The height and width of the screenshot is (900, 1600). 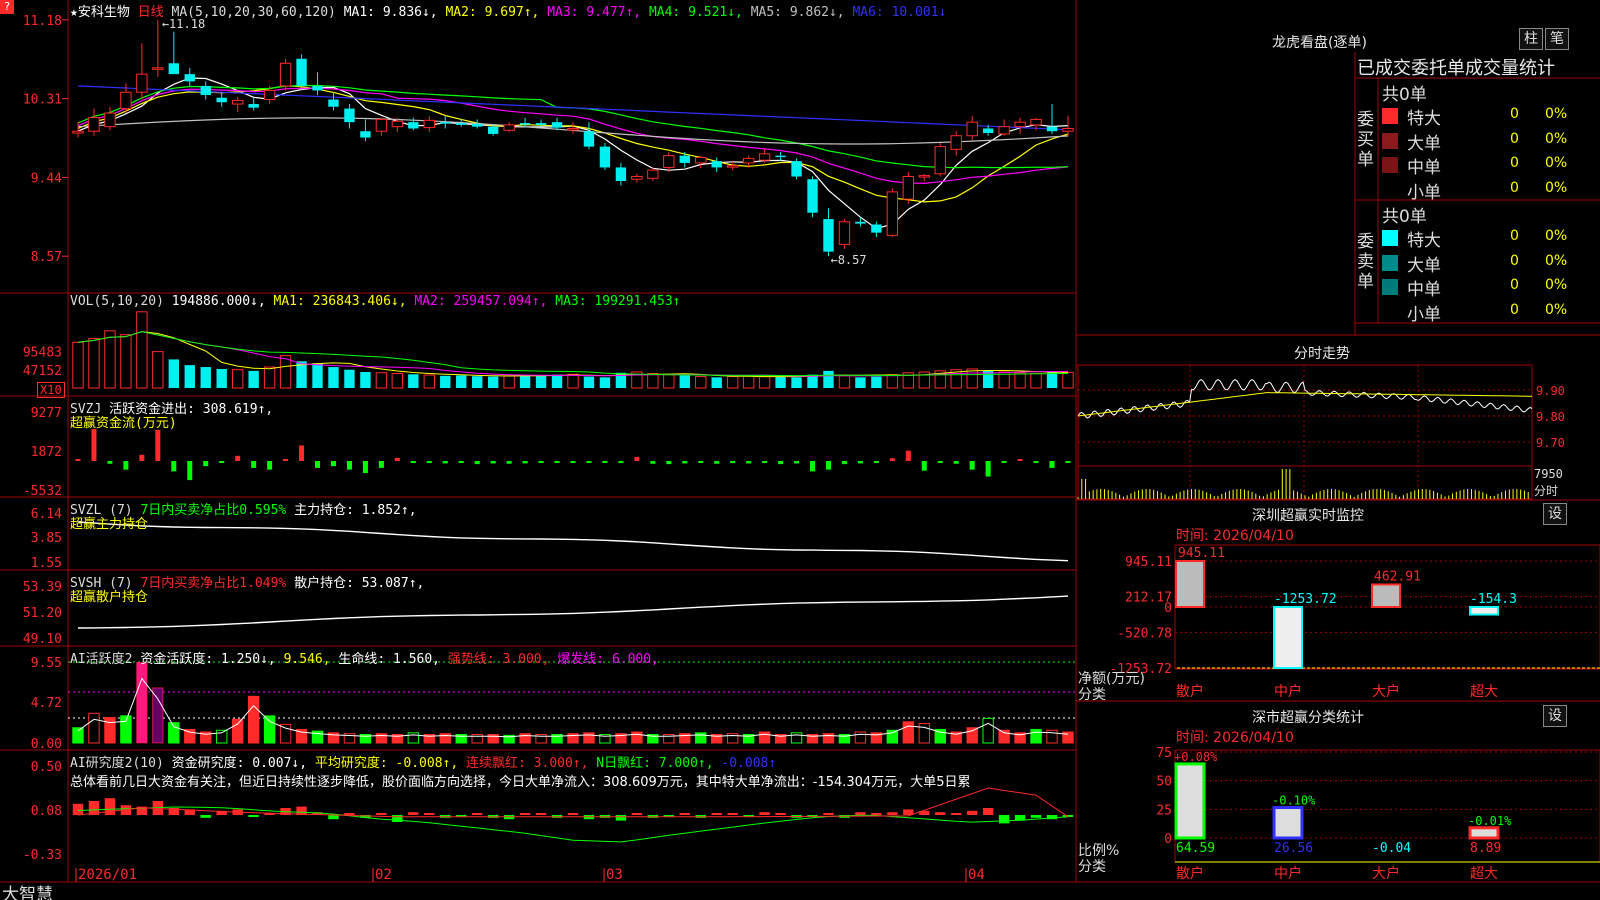 I want to click on buy-label-2: 中单, so click(x=1424, y=168).